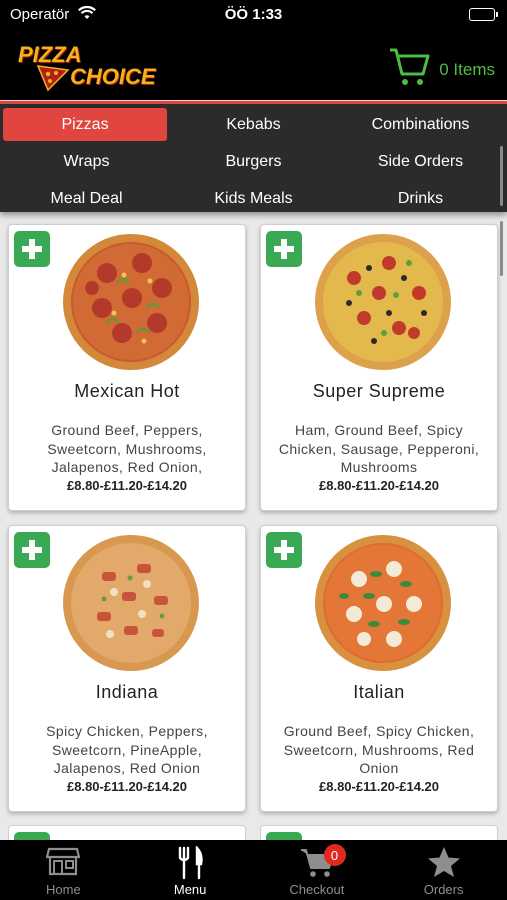  What do you see at coordinates (53, 78) in the screenshot?
I see `pizza-slice-icon` at bounding box center [53, 78].